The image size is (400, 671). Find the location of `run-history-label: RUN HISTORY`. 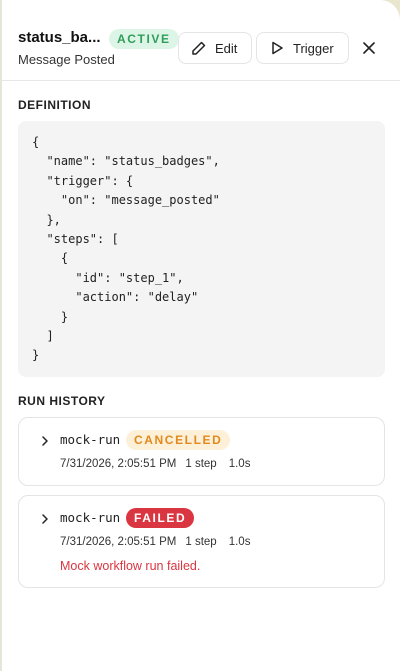

run-history-label: RUN HISTORY is located at coordinates (62, 401).